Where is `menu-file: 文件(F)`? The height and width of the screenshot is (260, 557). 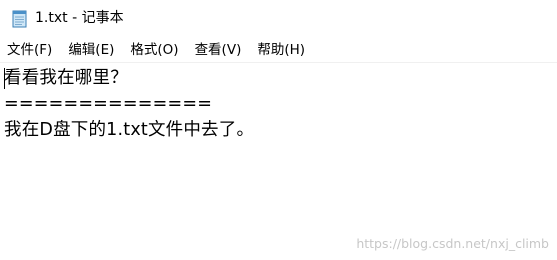
menu-file: 文件(F) is located at coordinates (30, 50).